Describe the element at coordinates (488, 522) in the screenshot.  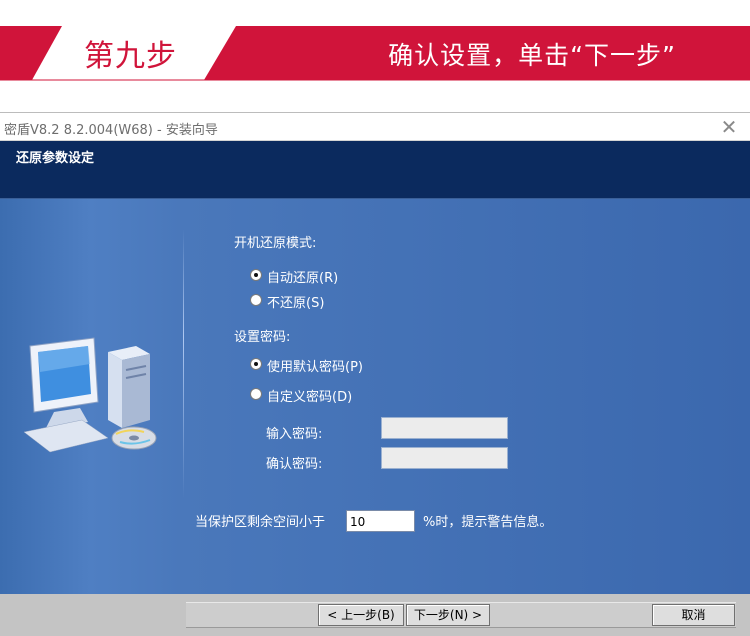
I see `space-warning-suffix: %时，提示警告信息。` at that location.